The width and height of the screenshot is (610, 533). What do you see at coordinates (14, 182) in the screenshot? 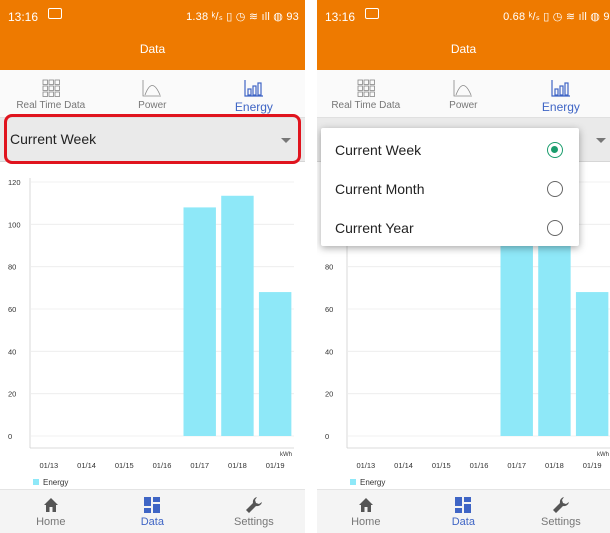
I see `y-tick-label: 120` at bounding box center [14, 182].